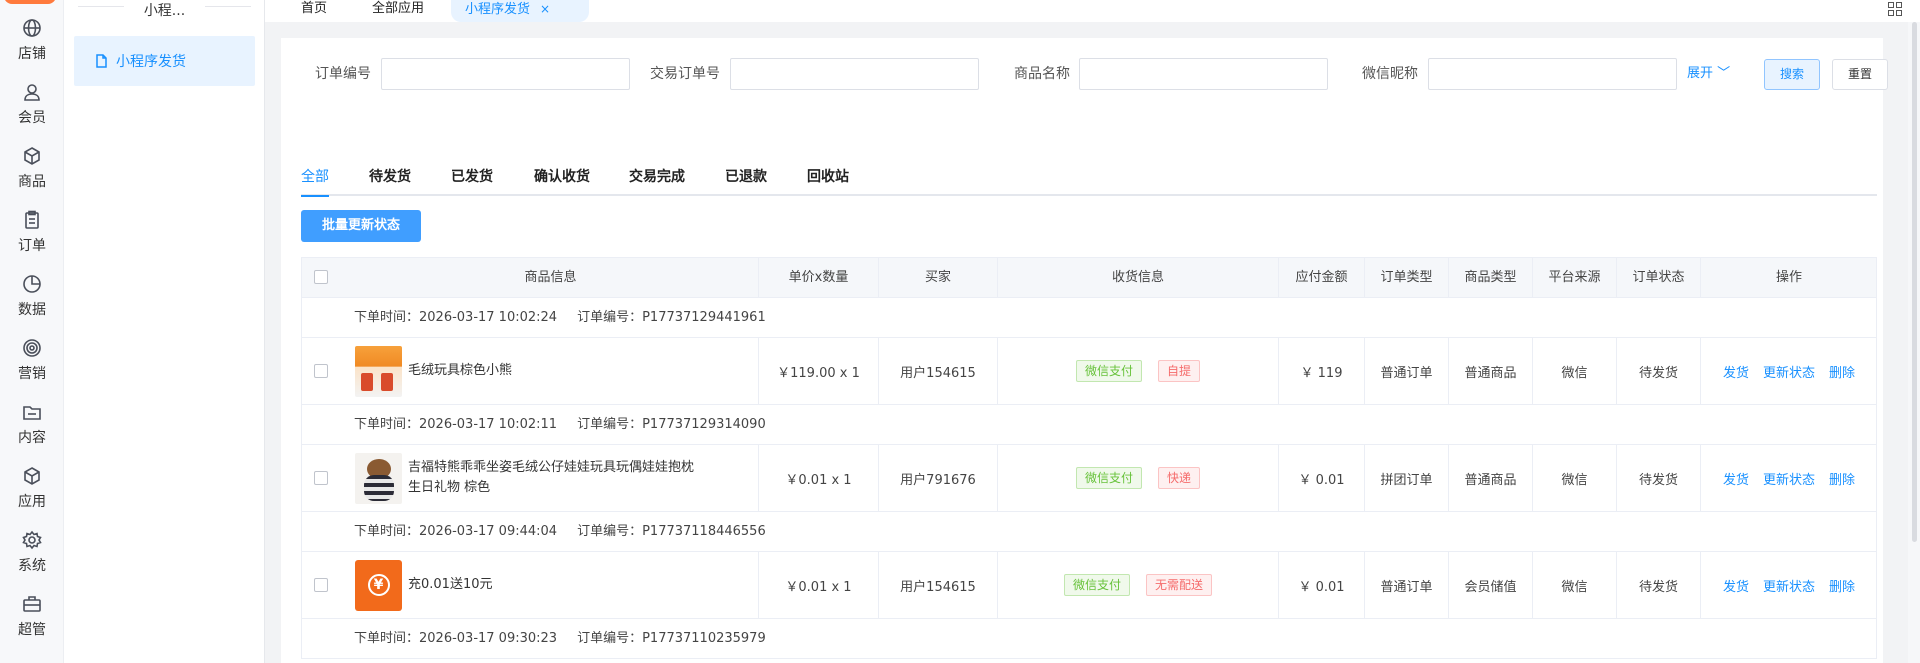 This screenshot has height=663, width=1920. Describe the element at coordinates (657, 180) in the screenshot. I see `tab-completed: 交易完成` at that location.